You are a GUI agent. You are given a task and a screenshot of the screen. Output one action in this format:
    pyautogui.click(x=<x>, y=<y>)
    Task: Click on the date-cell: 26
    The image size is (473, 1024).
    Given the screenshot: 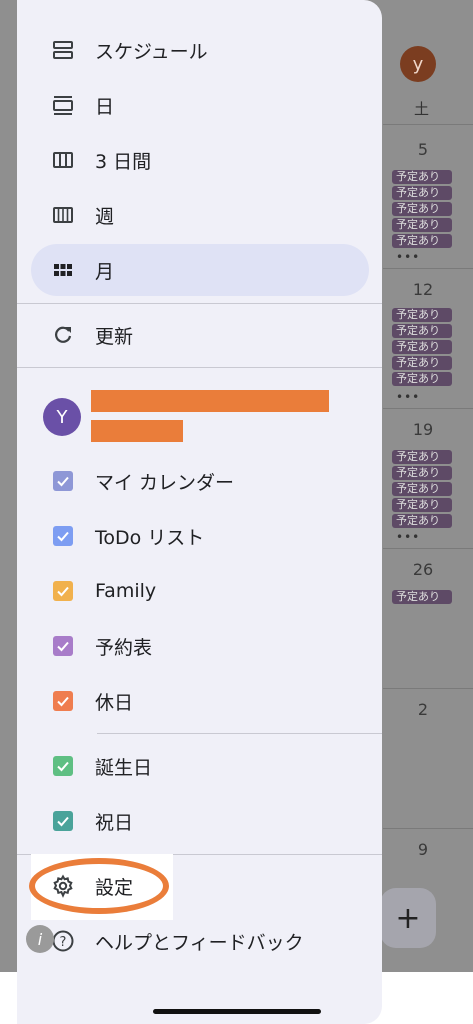 What is the action you would take?
    pyautogui.click(x=423, y=569)
    